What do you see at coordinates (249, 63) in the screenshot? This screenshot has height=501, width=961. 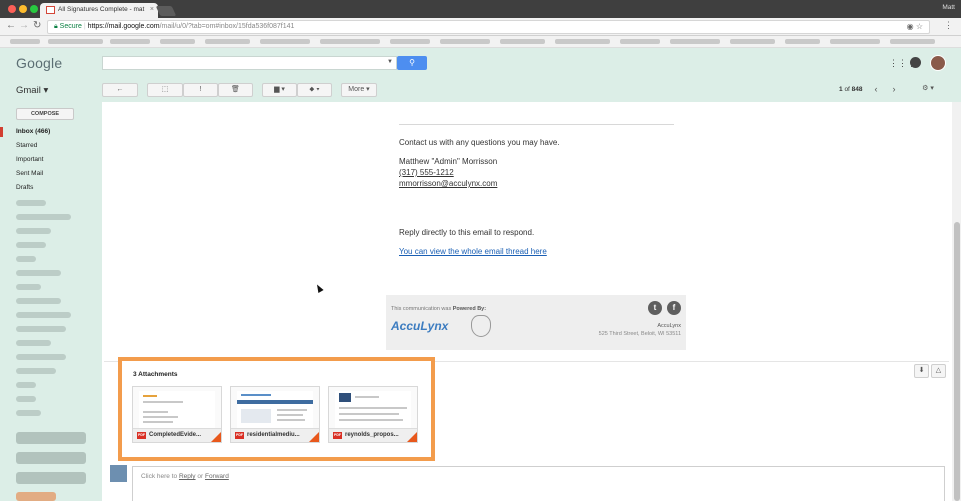 I see `search-input: ▼` at bounding box center [249, 63].